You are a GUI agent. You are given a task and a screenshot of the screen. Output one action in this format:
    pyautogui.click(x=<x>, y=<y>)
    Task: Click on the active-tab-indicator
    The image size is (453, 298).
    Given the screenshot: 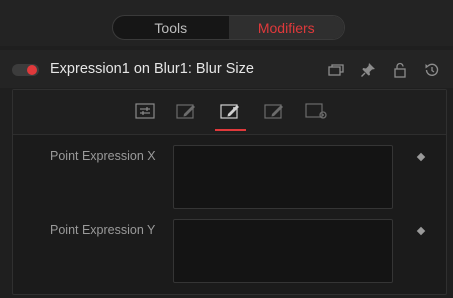 What is the action you would take?
    pyautogui.click(x=230, y=130)
    